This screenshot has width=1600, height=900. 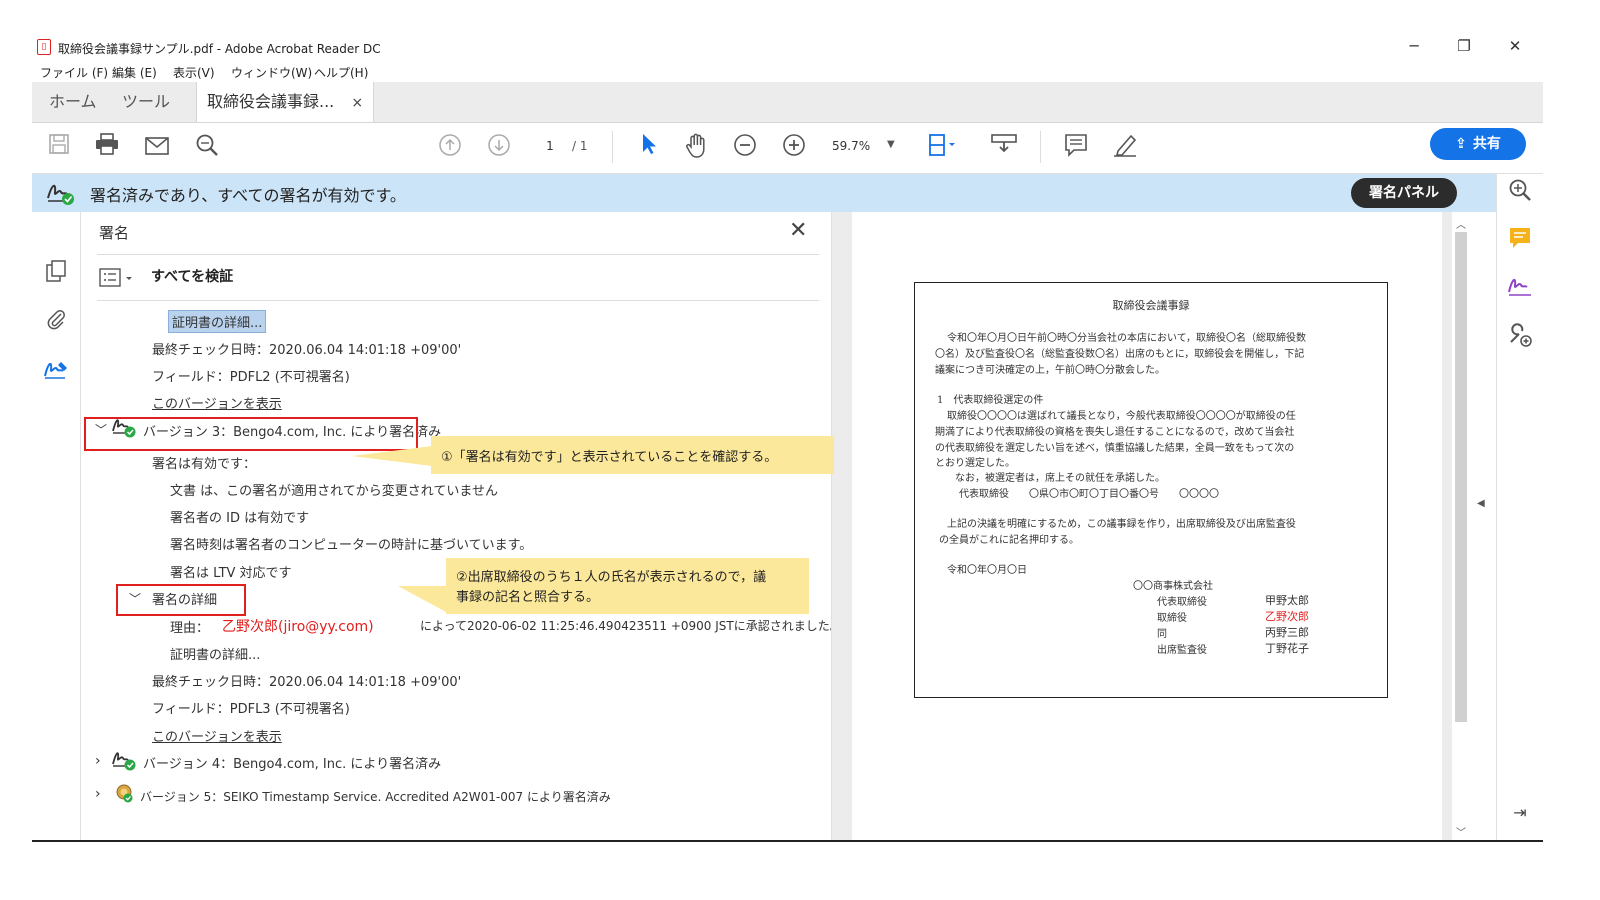 What do you see at coordinates (528, 597) in the screenshot?
I see `callout-2-text-line2: 事録の記名と照合する。` at bounding box center [528, 597].